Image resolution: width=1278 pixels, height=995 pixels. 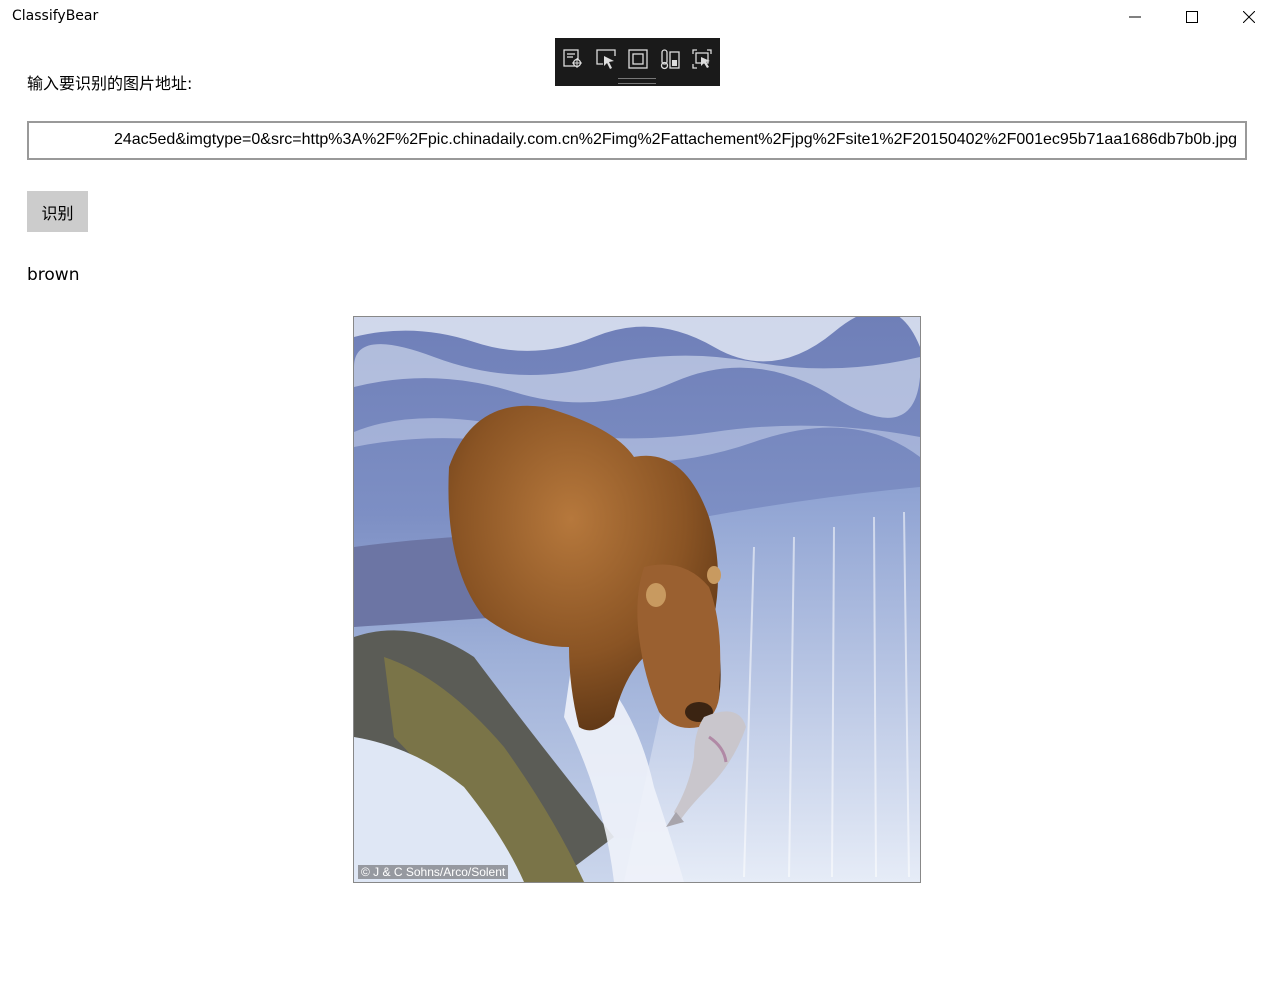 What do you see at coordinates (637, 81) in the screenshot?
I see `toolbar-drag-grip` at bounding box center [637, 81].